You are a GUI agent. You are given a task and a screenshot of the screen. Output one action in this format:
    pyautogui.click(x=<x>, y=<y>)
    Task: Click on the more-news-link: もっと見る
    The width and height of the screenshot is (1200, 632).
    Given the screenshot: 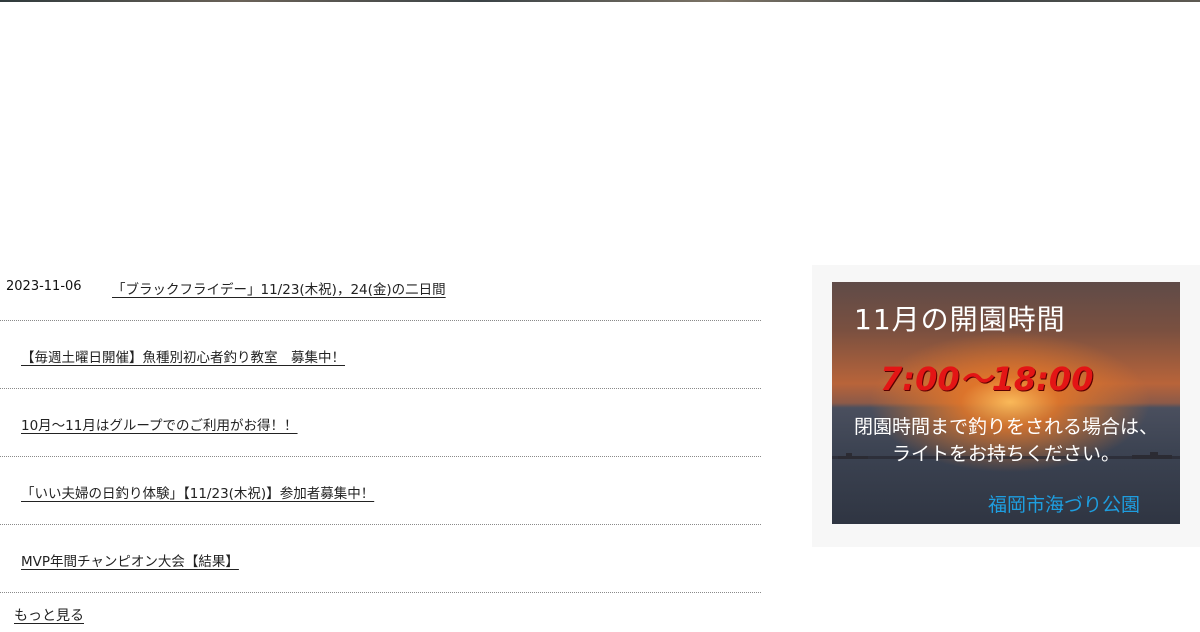 What is the action you would take?
    pyautogui.click(x=49, y=615)
    